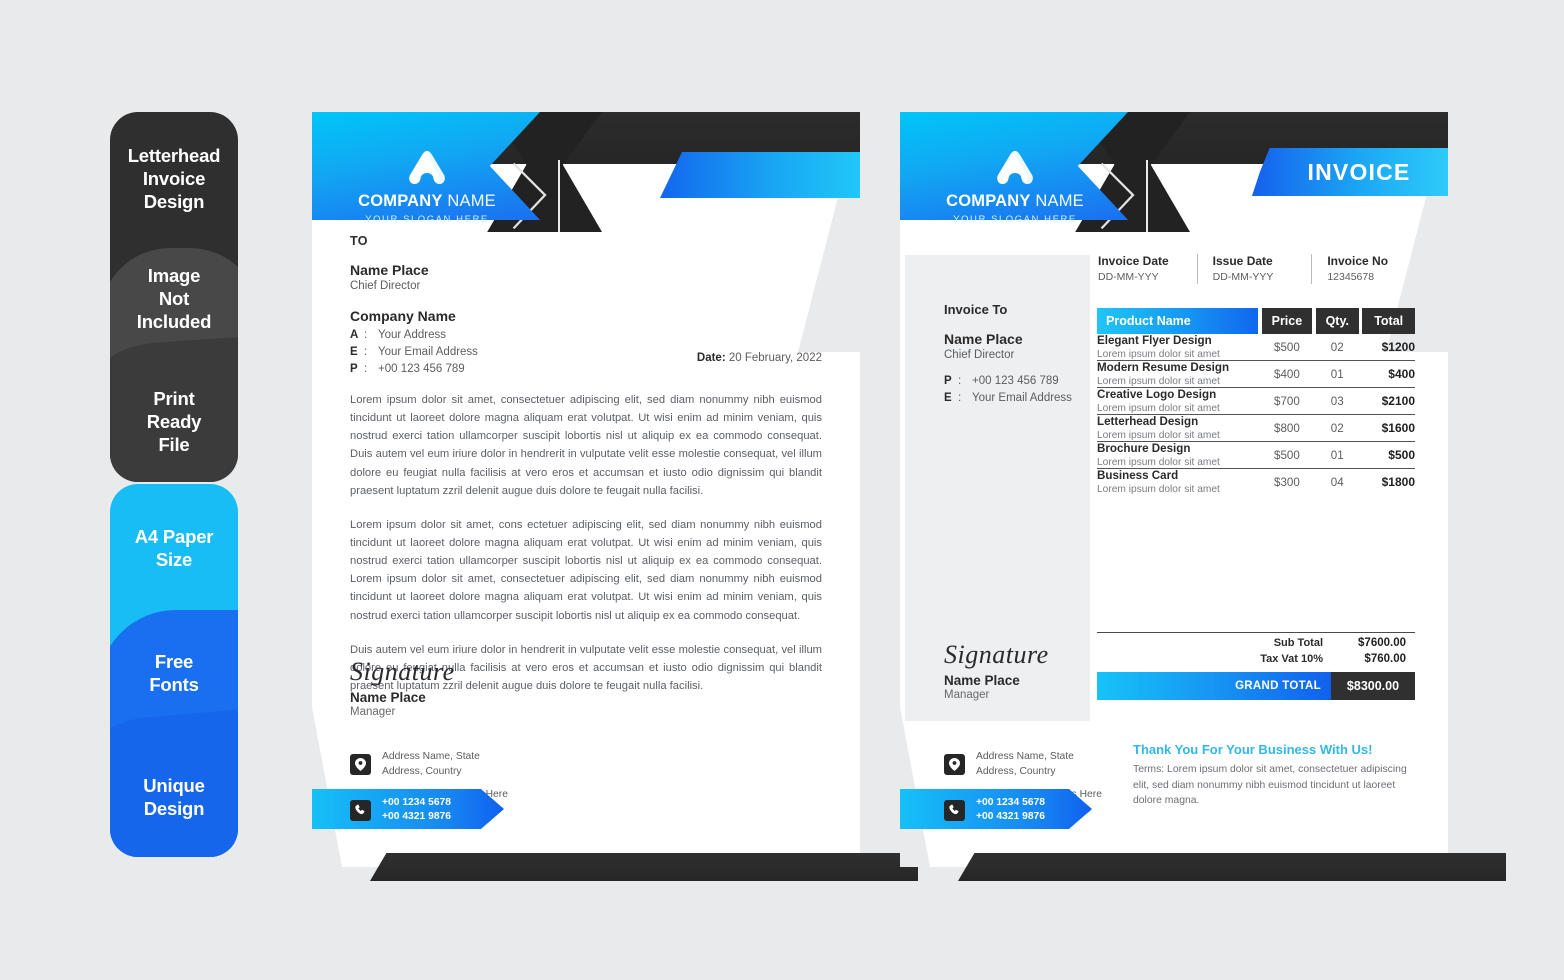  I want to click on table-header-row: Product Name Price Qty. Total, so click(1256, 321).